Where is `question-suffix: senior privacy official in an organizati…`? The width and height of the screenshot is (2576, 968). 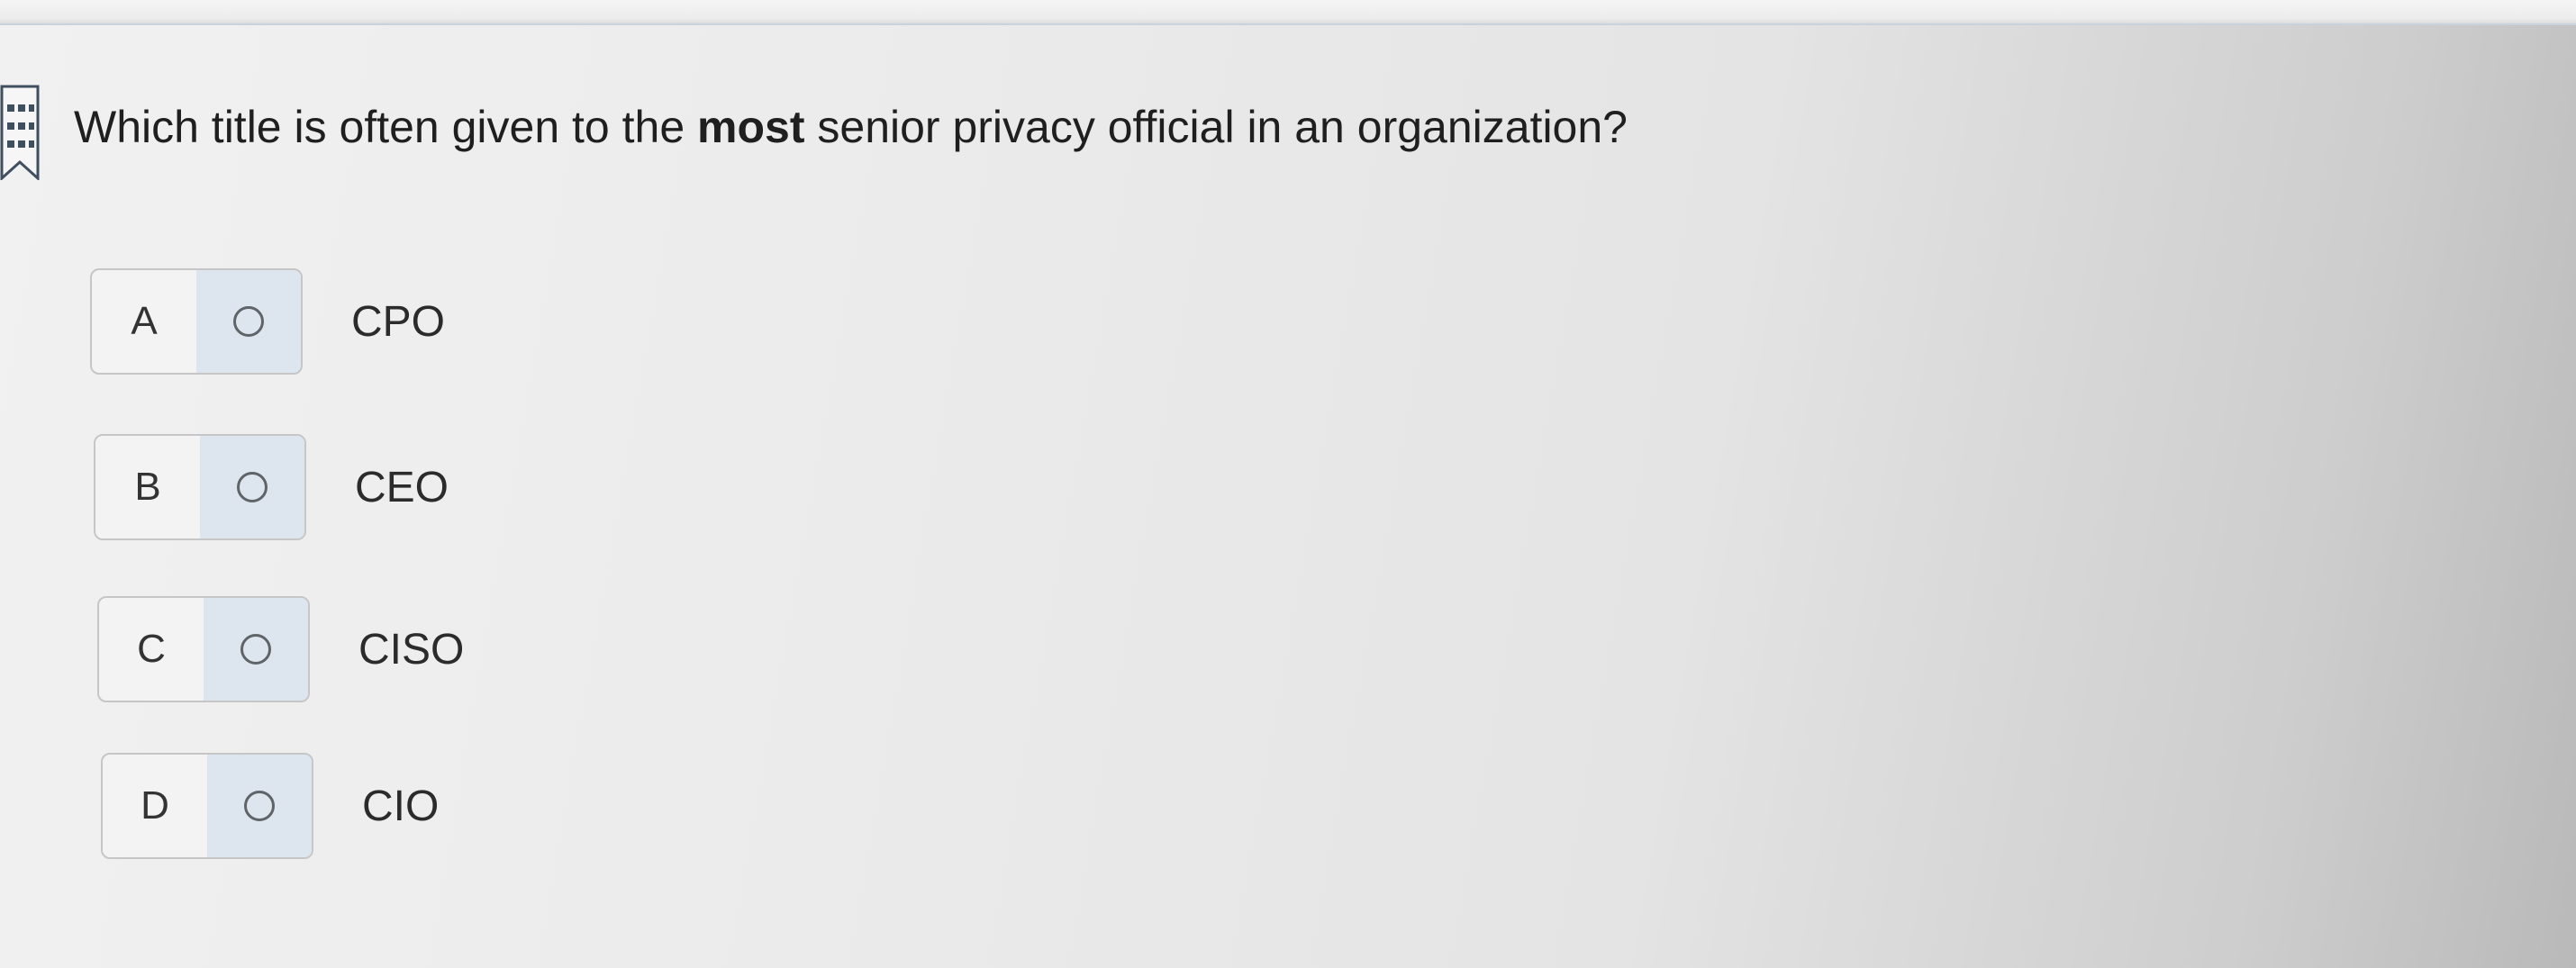
question-suffix: senior privacy official in an organizati… is located at coordinates (1216, 127).